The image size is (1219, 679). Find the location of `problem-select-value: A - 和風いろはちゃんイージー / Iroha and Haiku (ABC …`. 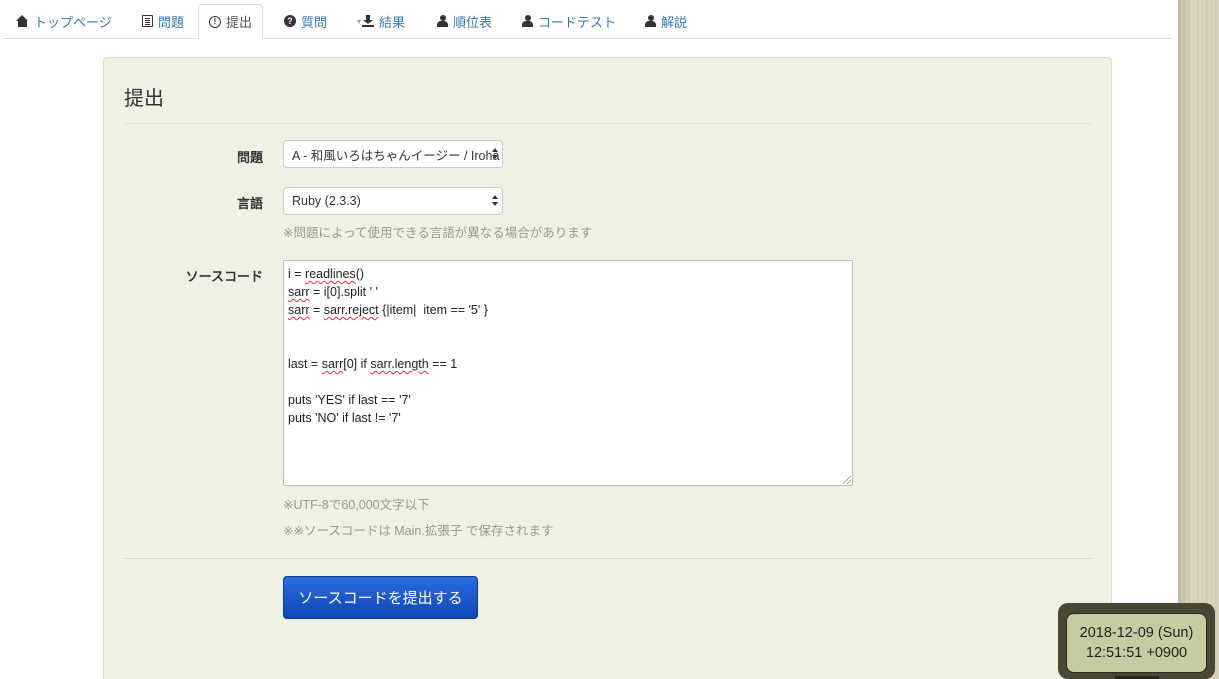

problem-select-value: A - 和風いろはちゃんイージー / Iroha and Haiku (ABC … is located at coordinates (397, 155).